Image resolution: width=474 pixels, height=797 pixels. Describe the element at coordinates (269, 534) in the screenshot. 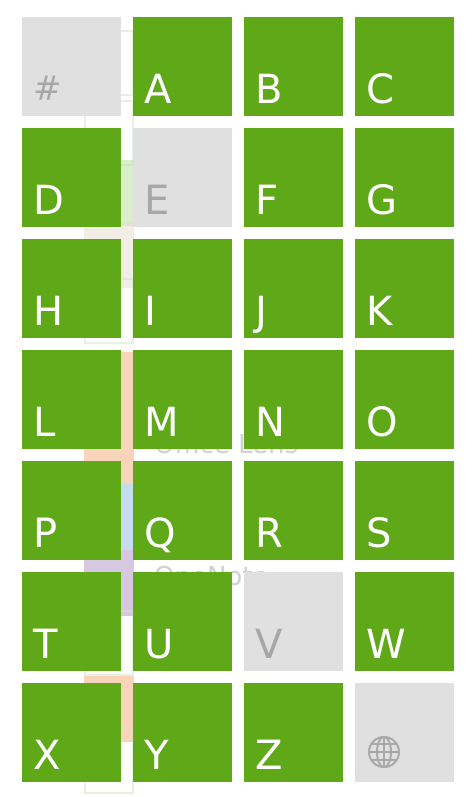

I see `tile-label: R` at that location.